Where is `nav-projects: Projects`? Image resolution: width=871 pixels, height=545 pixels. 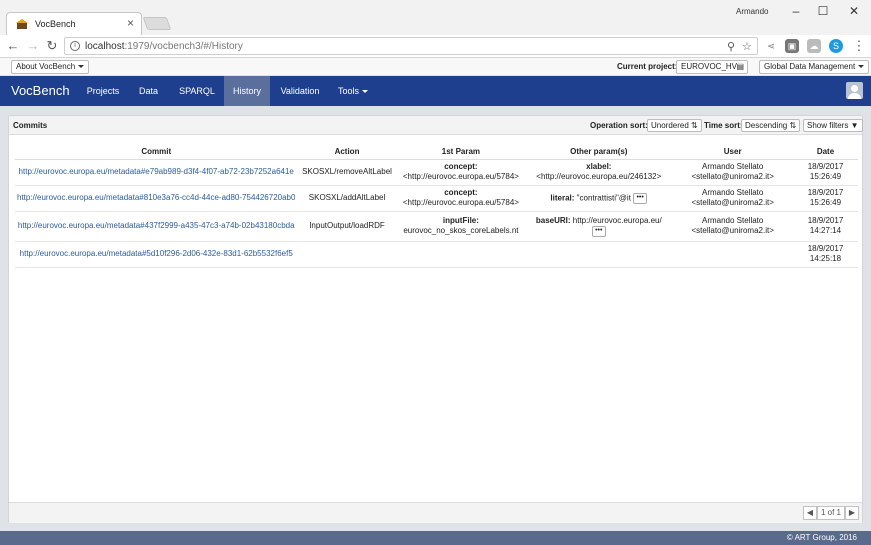 nav-projects: Projects is located at coordinates (103, 91).